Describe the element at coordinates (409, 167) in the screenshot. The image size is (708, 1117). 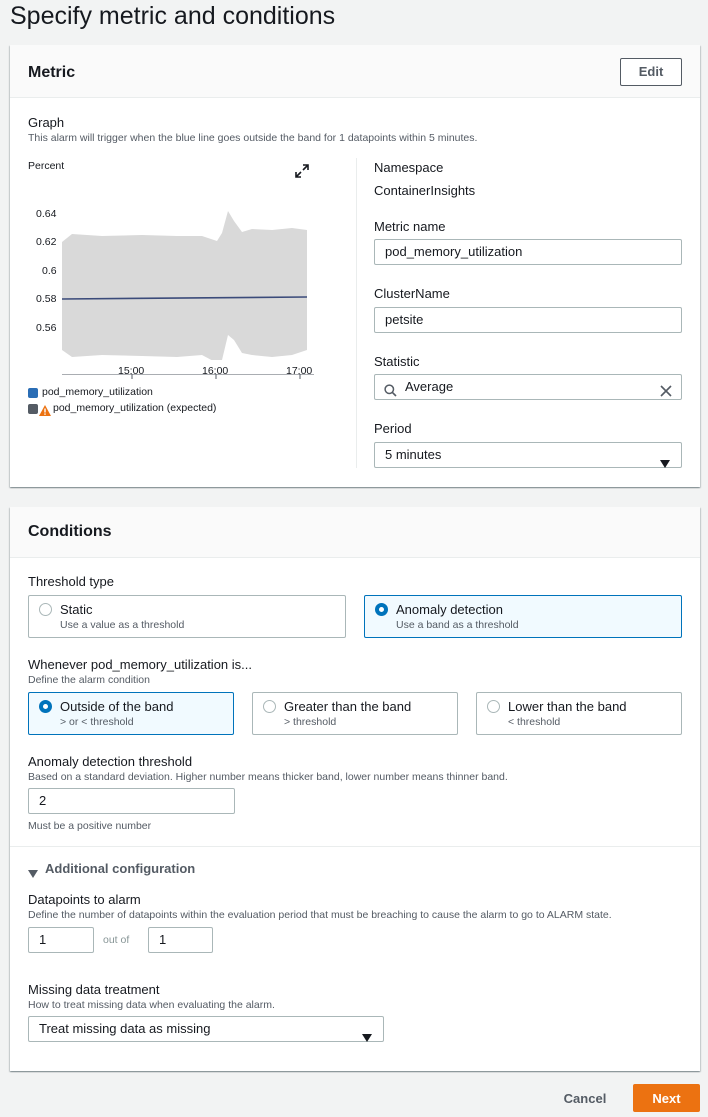
I see `namespace-label: Namespace` at that location.